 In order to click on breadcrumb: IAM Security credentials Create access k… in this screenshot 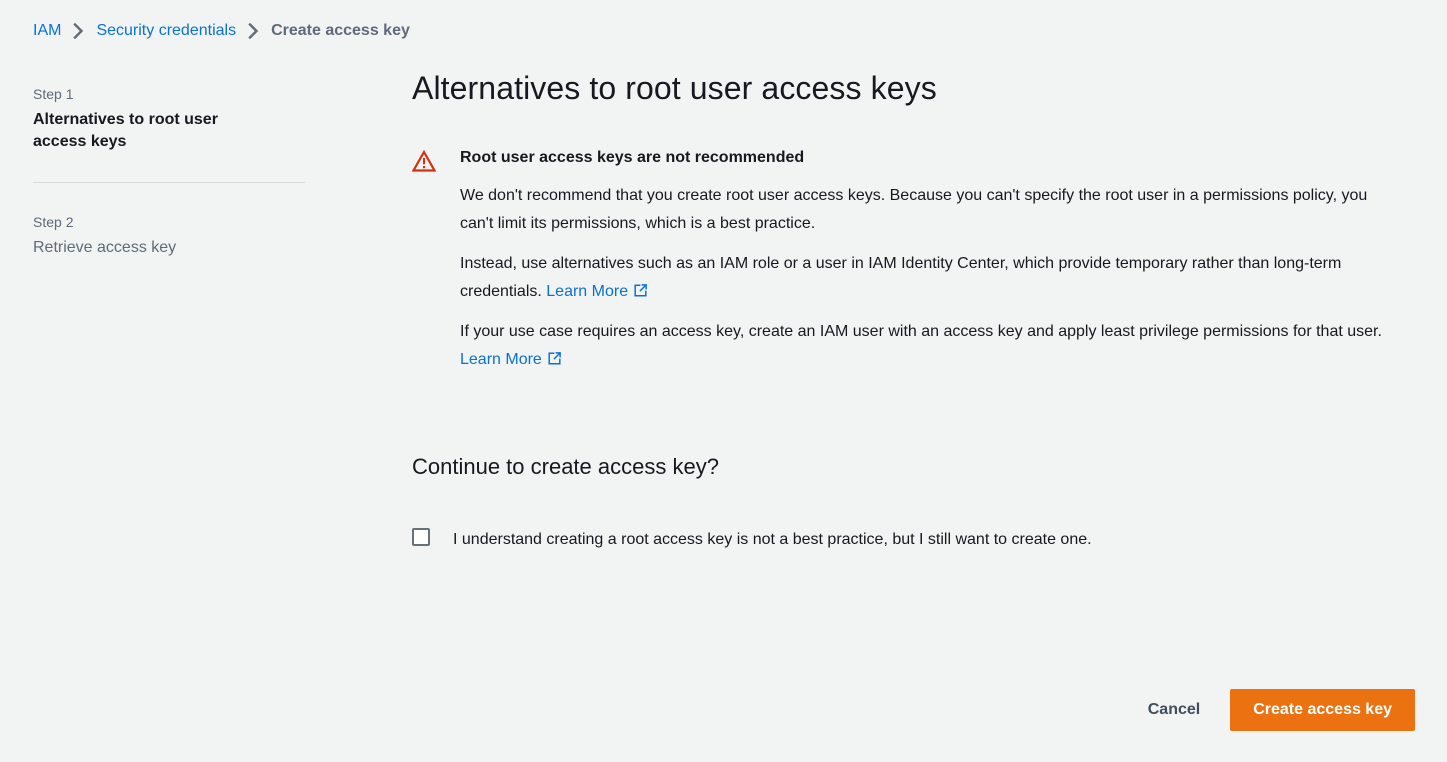, I will do `click(723, 24)`.